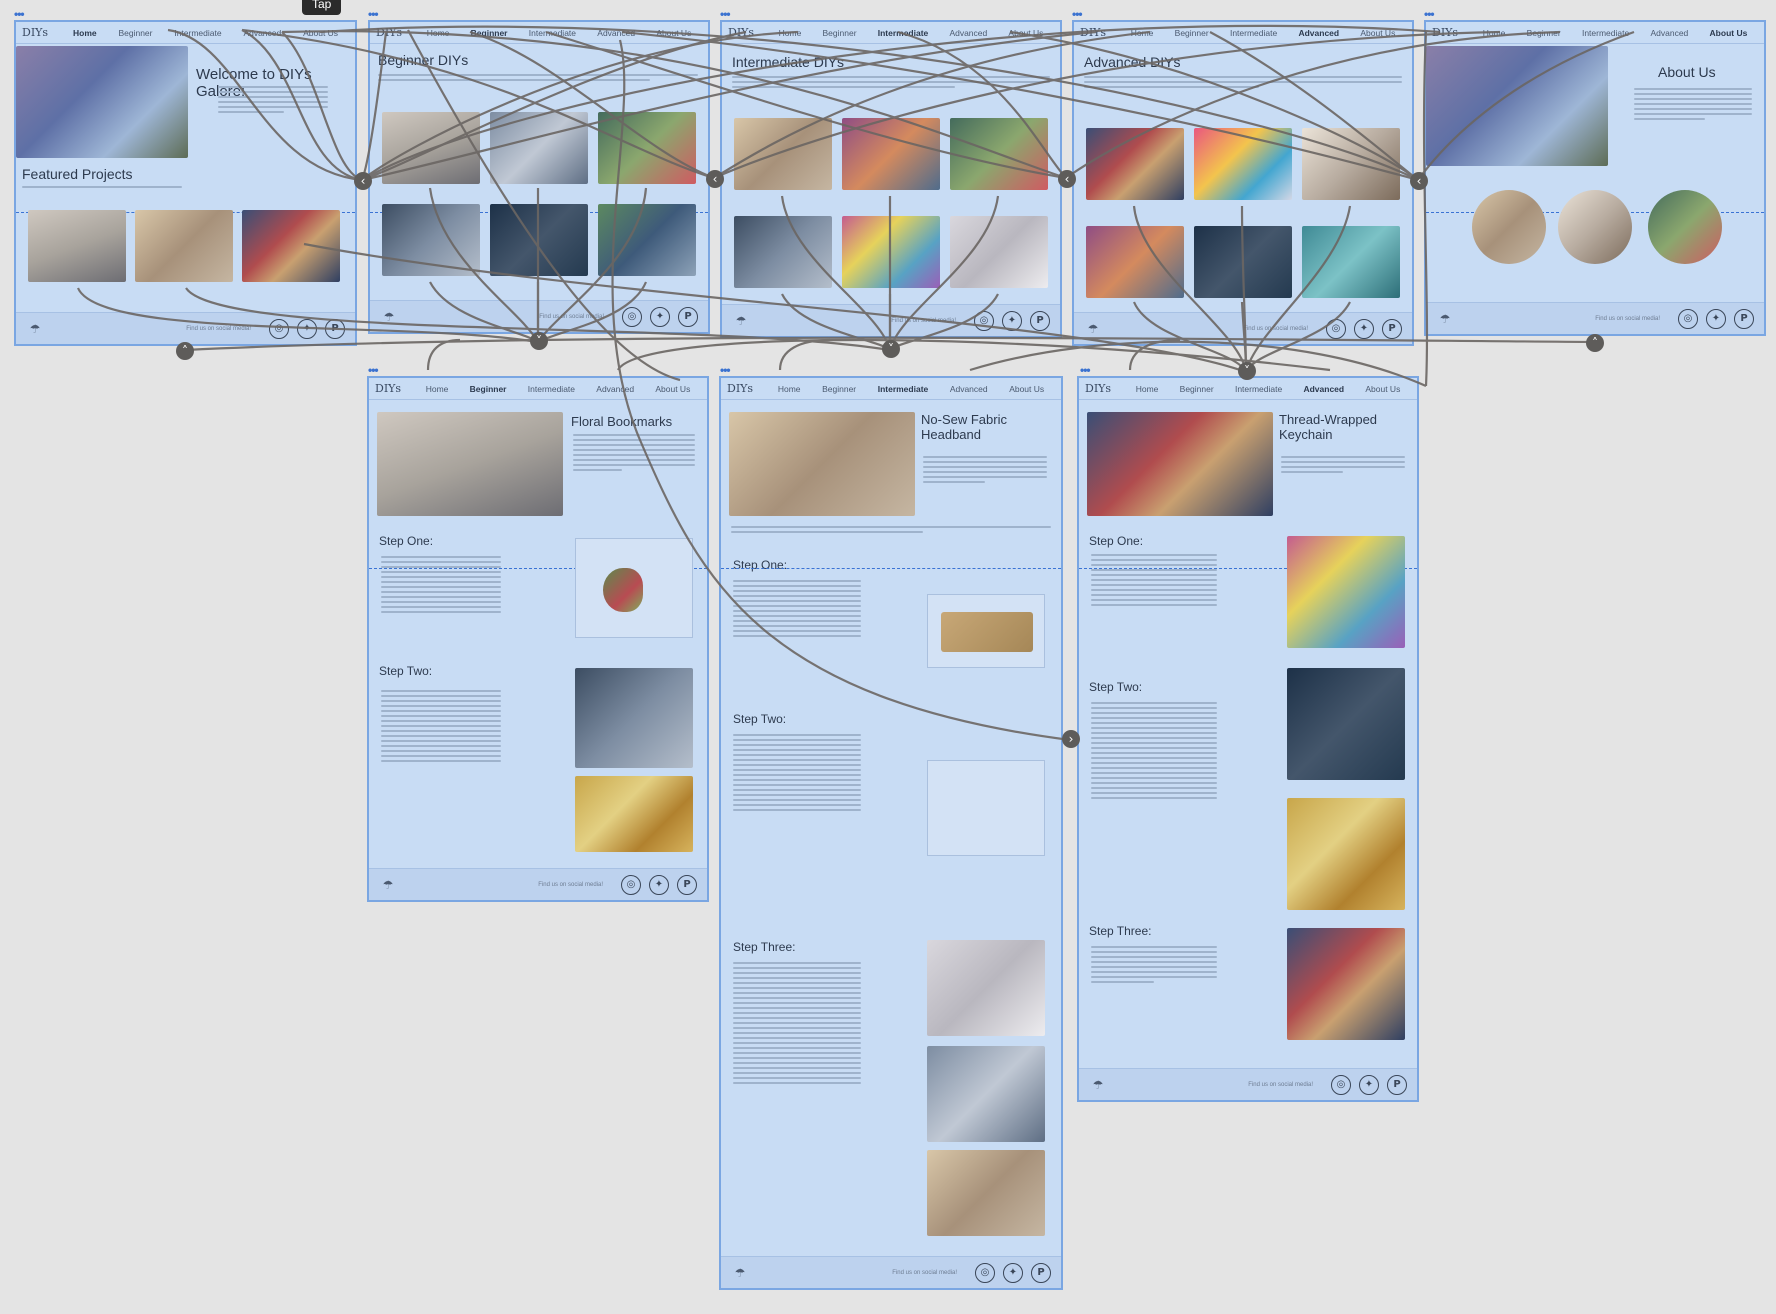 The width and height of the screenshot is (1776, 1314). I want to click on chevron-right-icon: ›, so click(1071, 739).